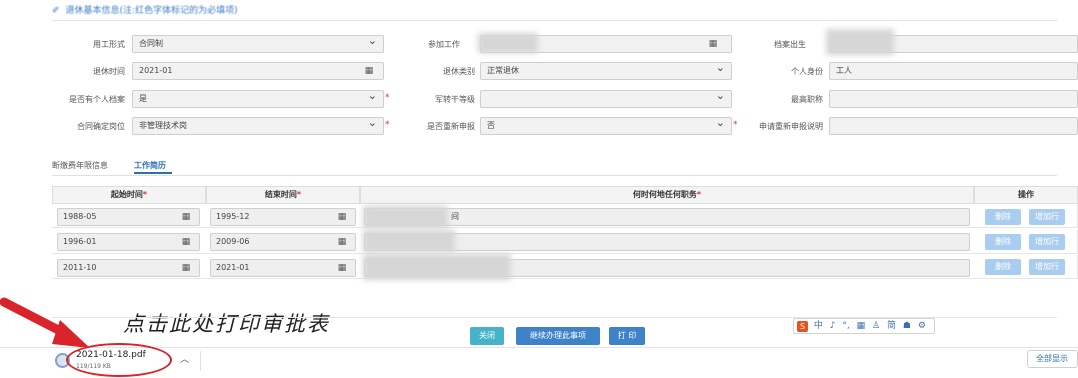 This screenshot has width=1078, height=378. Describe the element at coordinates (258, 99) in the screenshot. I see `personal-file-select: 是` at that location.